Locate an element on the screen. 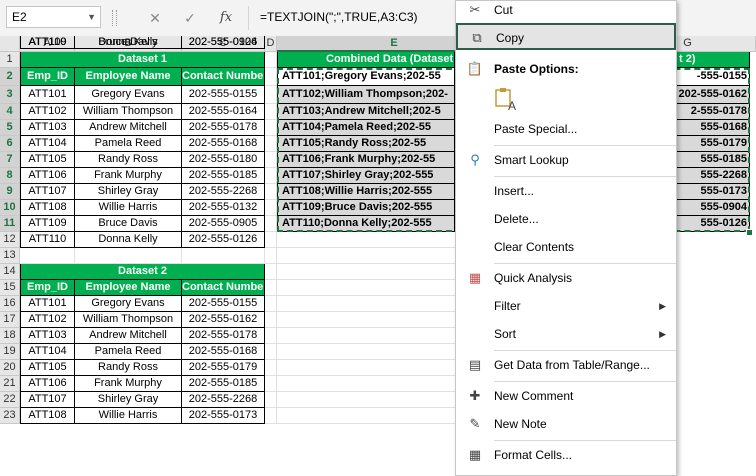  dataset2-table-cell: Donna Kelly is located at coordinates (128, 42).